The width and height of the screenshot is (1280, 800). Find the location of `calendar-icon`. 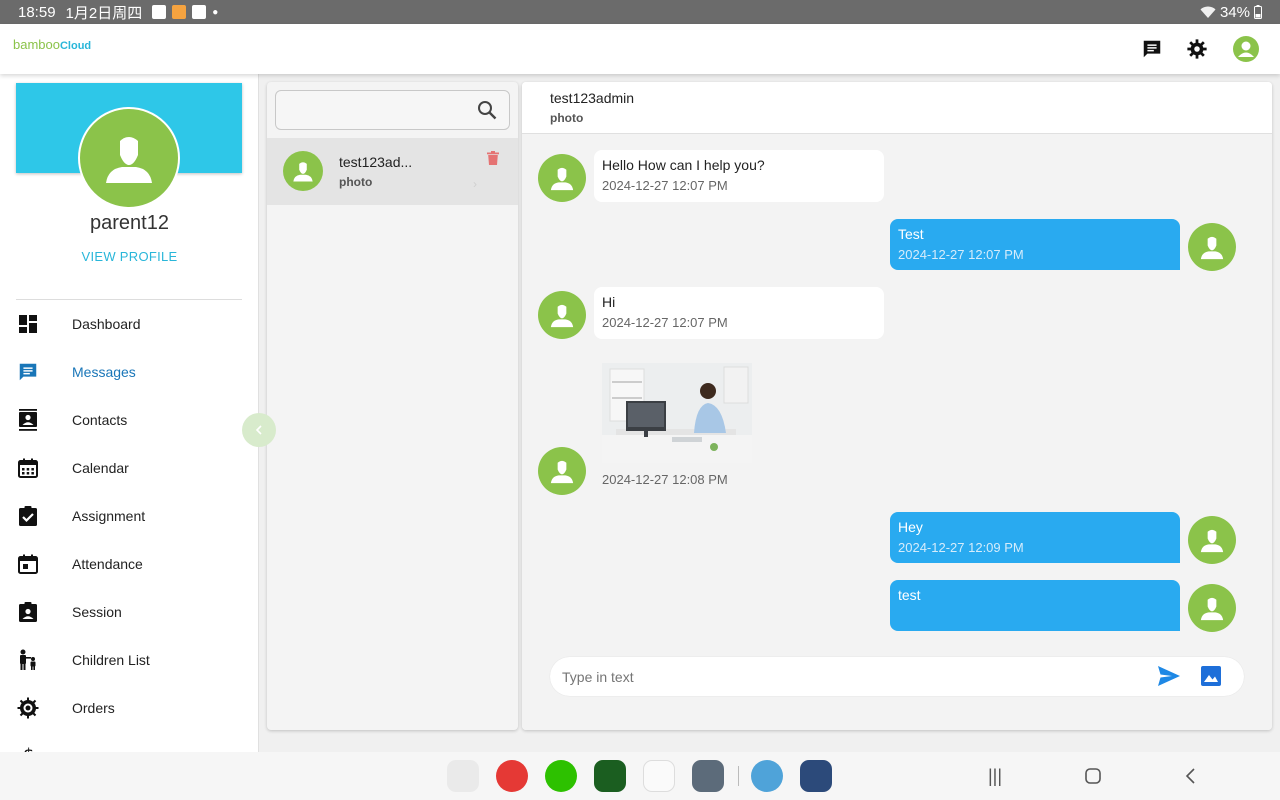

calendar-icon is located at coordinates (28, 468).